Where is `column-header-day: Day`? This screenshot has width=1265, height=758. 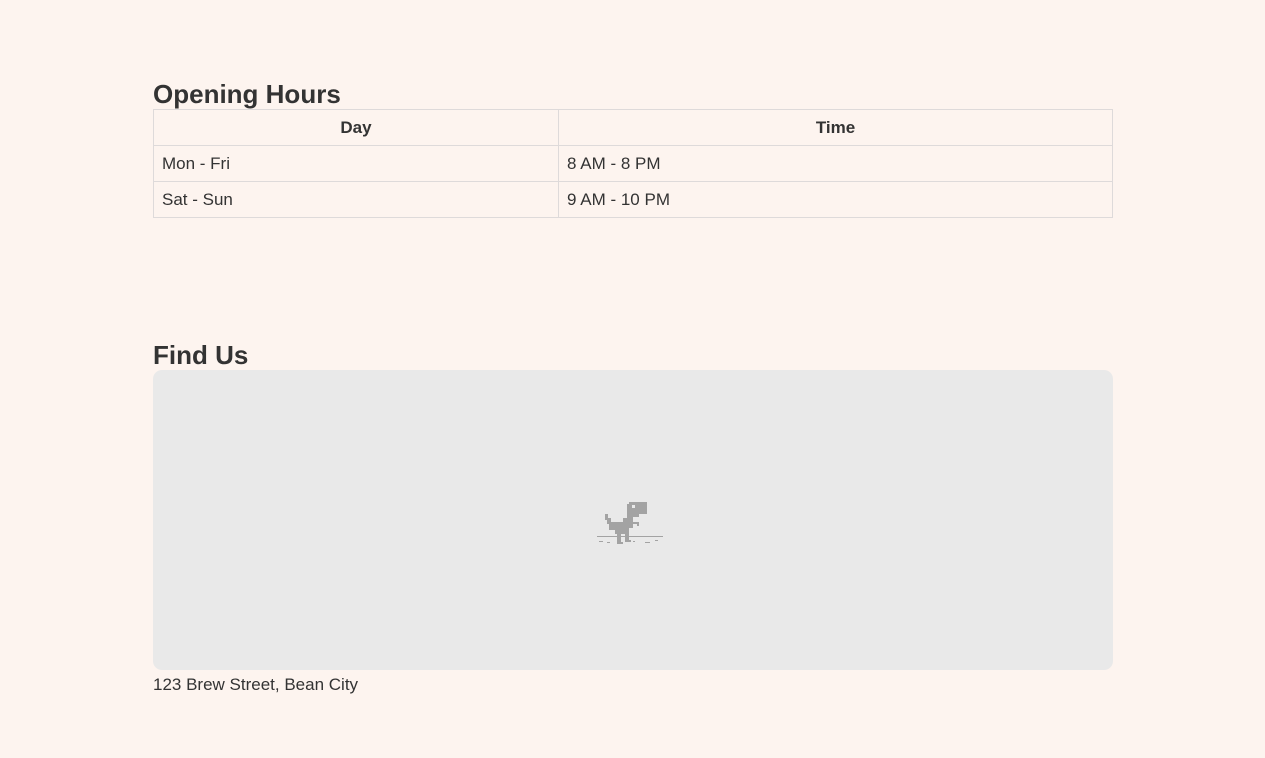 column-header-day: Day is located at coordinates (356, 127).